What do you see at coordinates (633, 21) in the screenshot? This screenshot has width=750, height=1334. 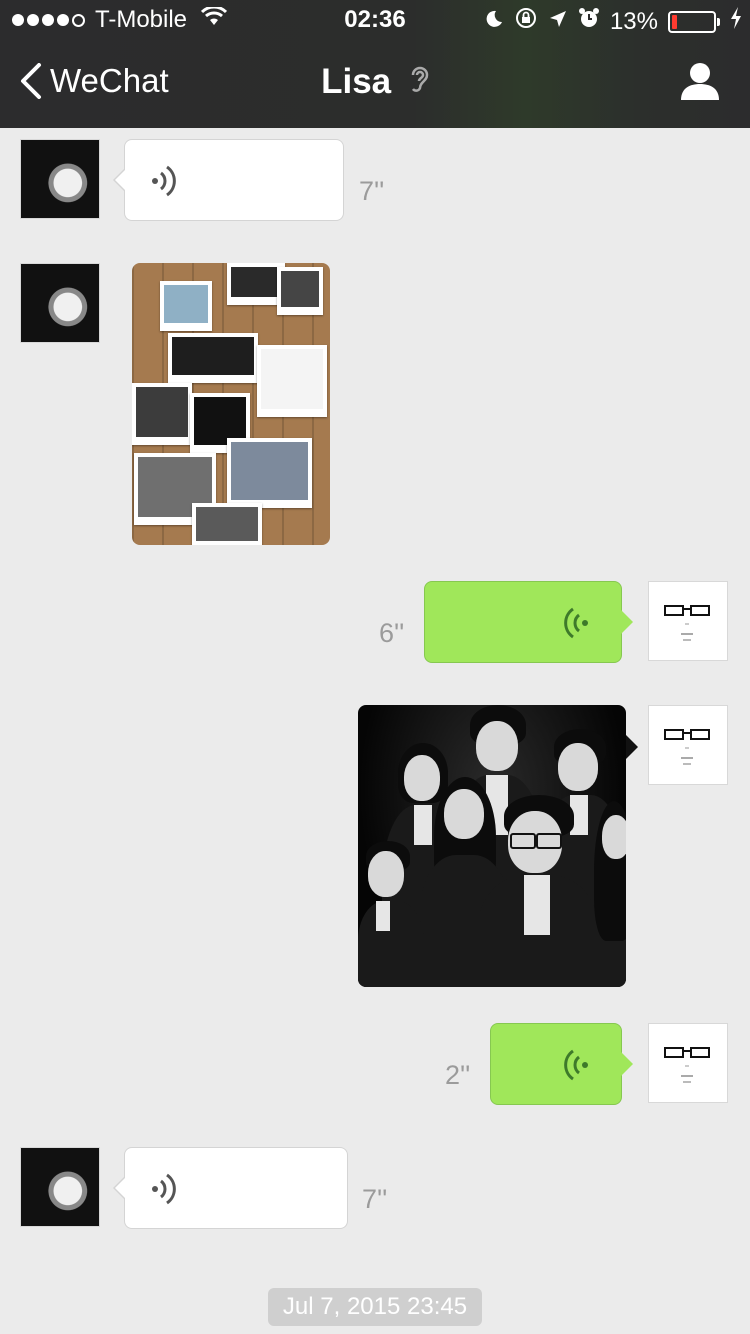 I see `battery-percent: 13%` at bounding box center [633, 21].